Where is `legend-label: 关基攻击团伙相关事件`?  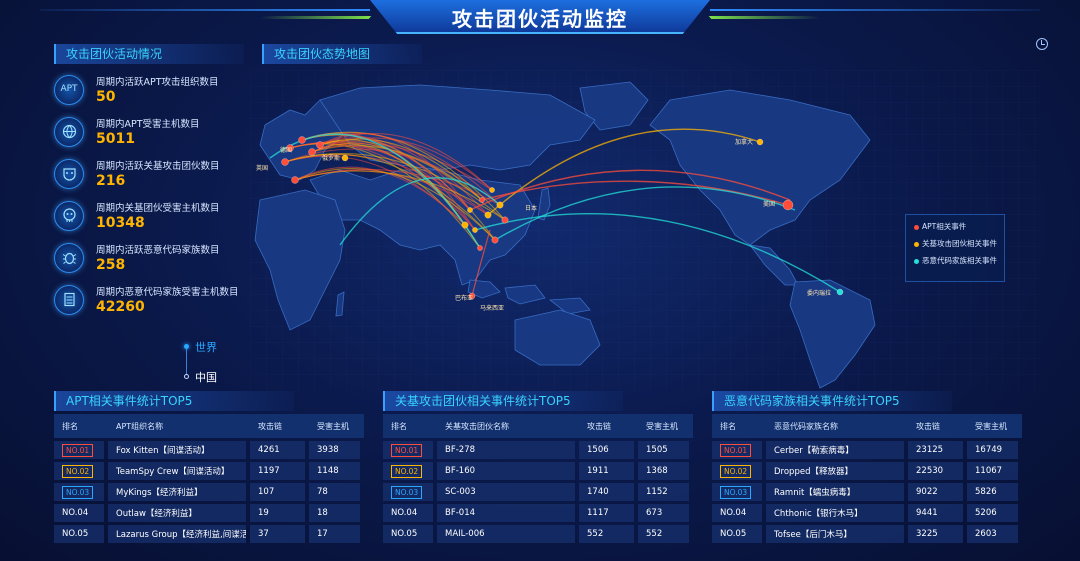
legend-label: 关基攻击团伙相关事件 is located at coordinates (959, 243).